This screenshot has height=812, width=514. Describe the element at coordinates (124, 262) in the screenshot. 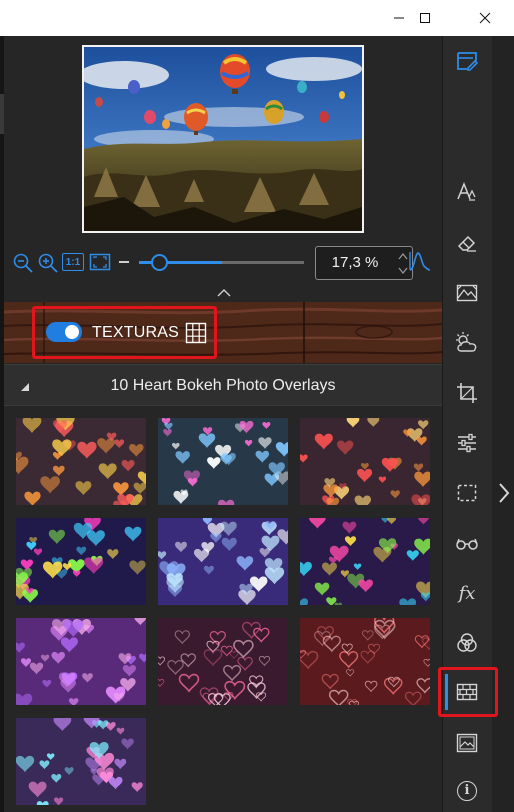

I see `zoom-minus-tick` at that location.